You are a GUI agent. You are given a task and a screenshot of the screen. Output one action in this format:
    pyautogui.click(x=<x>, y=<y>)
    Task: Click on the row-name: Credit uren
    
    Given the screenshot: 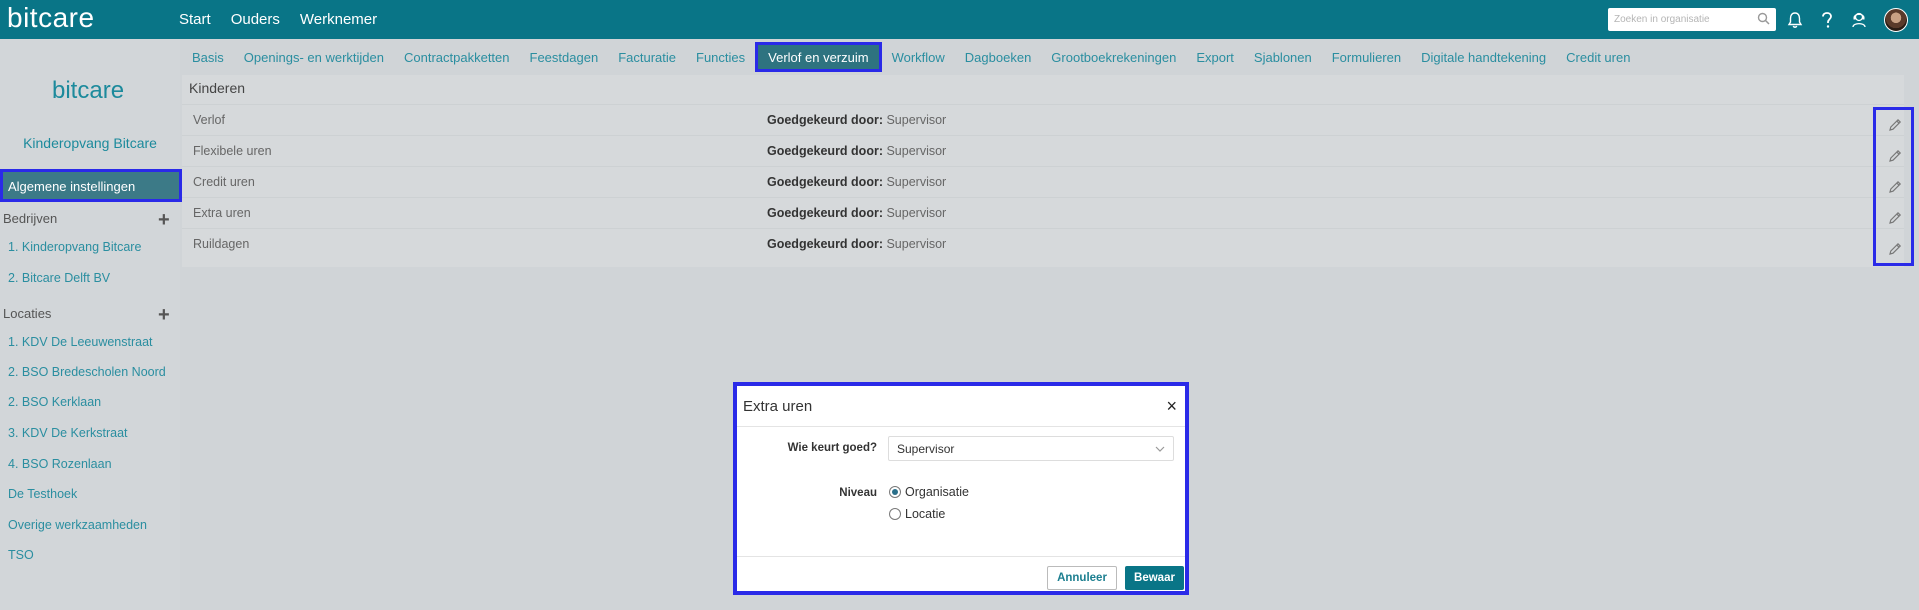 What is the action you would take?
    pyautogui.click(x=224, y=182)
    